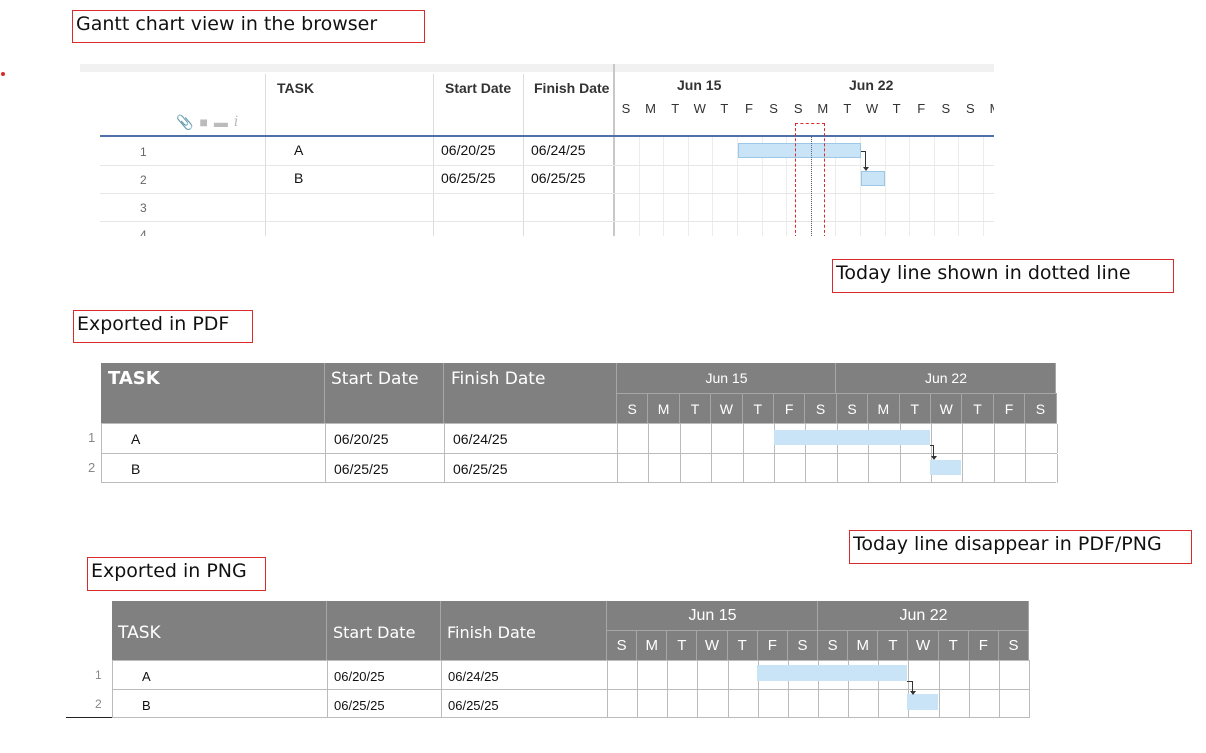  I want to click on png-header-task: TASK, so click(139, 633).